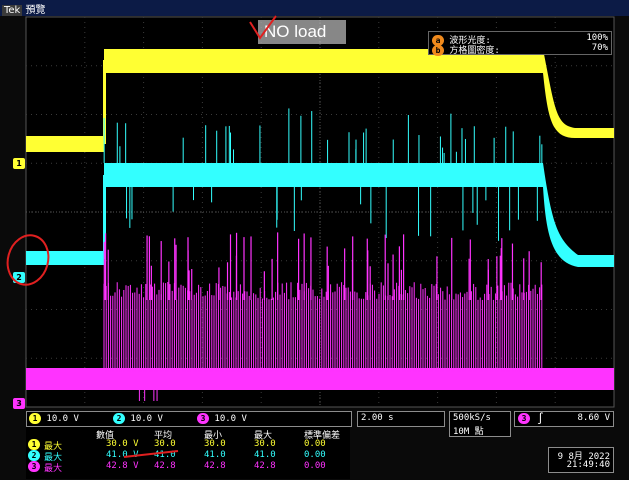  I want to click on channel-scale-bar: 1 10.0 V 2 10.0 V 3 10.0 V, so click(189, 419).